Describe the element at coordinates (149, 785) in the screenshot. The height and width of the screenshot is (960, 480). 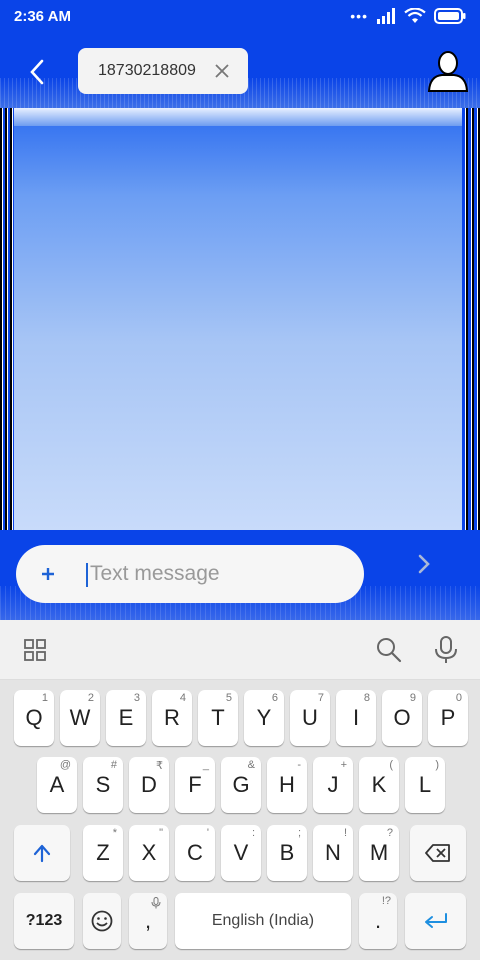
I see `key-d: D ₹` at that location.